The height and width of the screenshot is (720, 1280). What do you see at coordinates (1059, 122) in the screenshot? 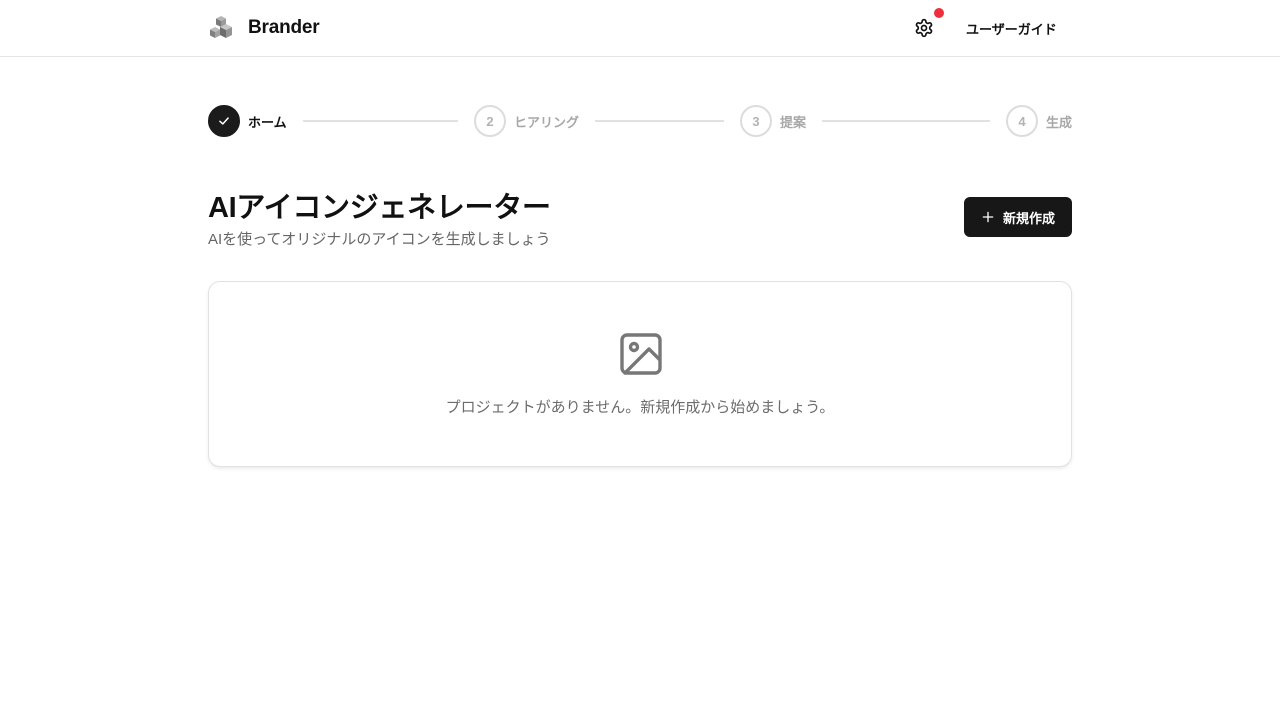
I see `step-generate-label: 生成` at bounding box center [1059, 122].